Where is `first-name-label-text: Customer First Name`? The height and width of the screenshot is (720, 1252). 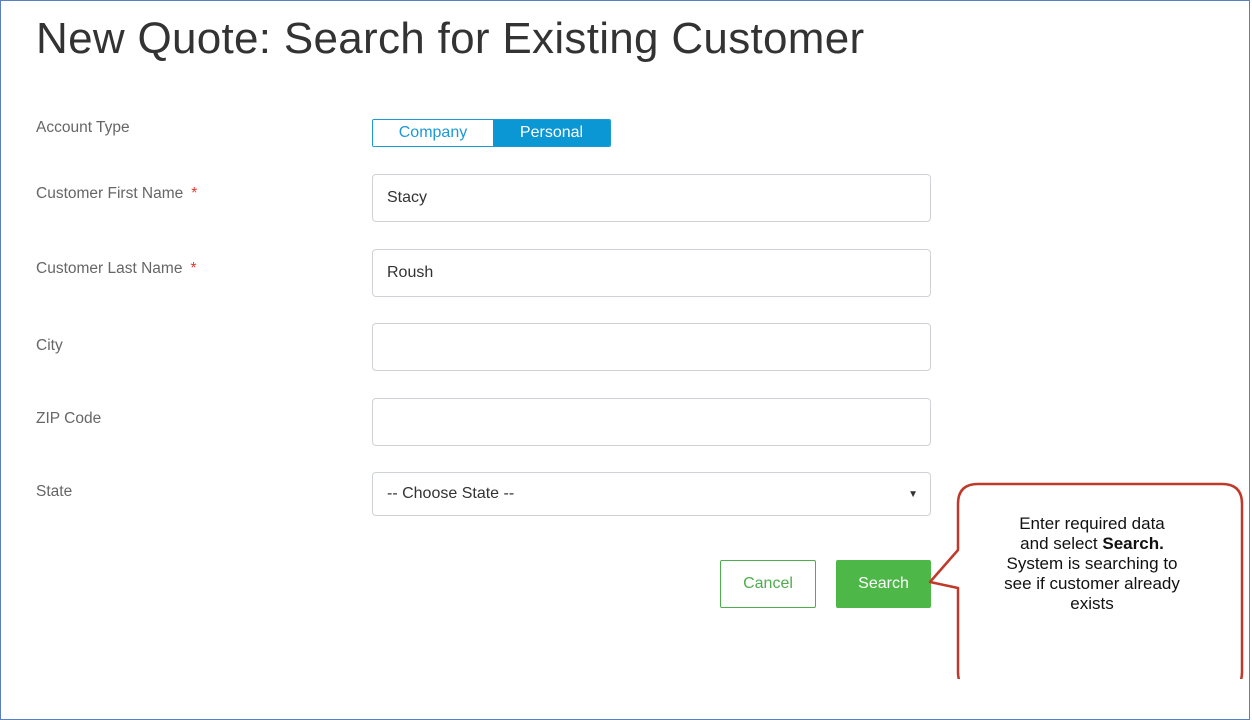
first-name-label-text: Customer First Name is located at coordinates (110, 193).